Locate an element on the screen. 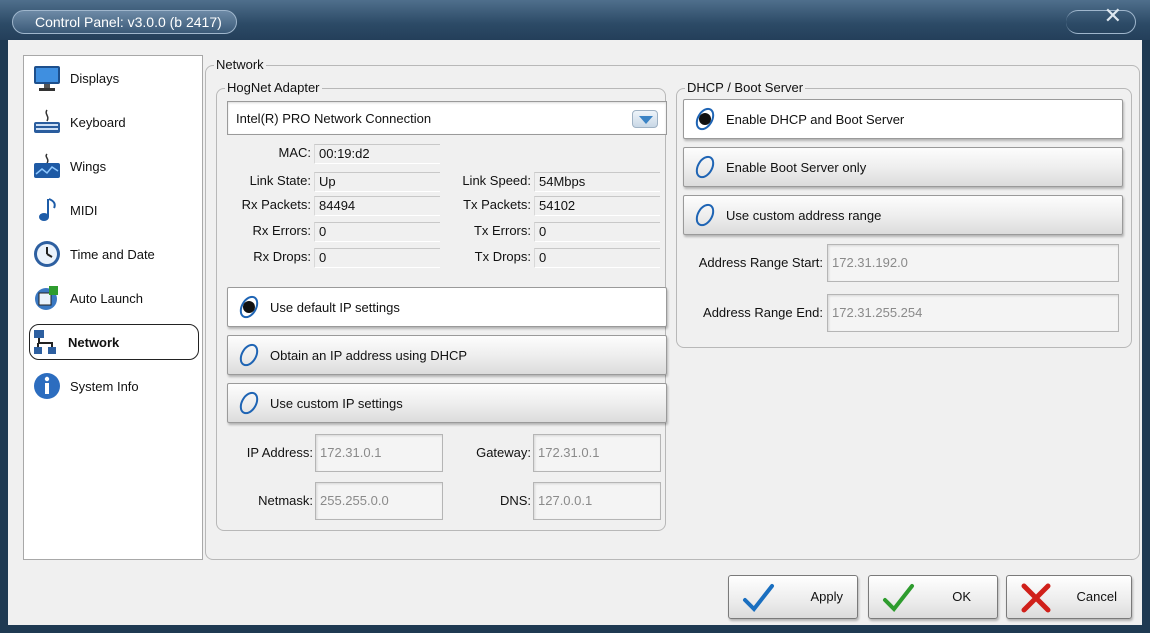  radio-use-default-ip: Use default IP settings is located at coordinates (447, 307).